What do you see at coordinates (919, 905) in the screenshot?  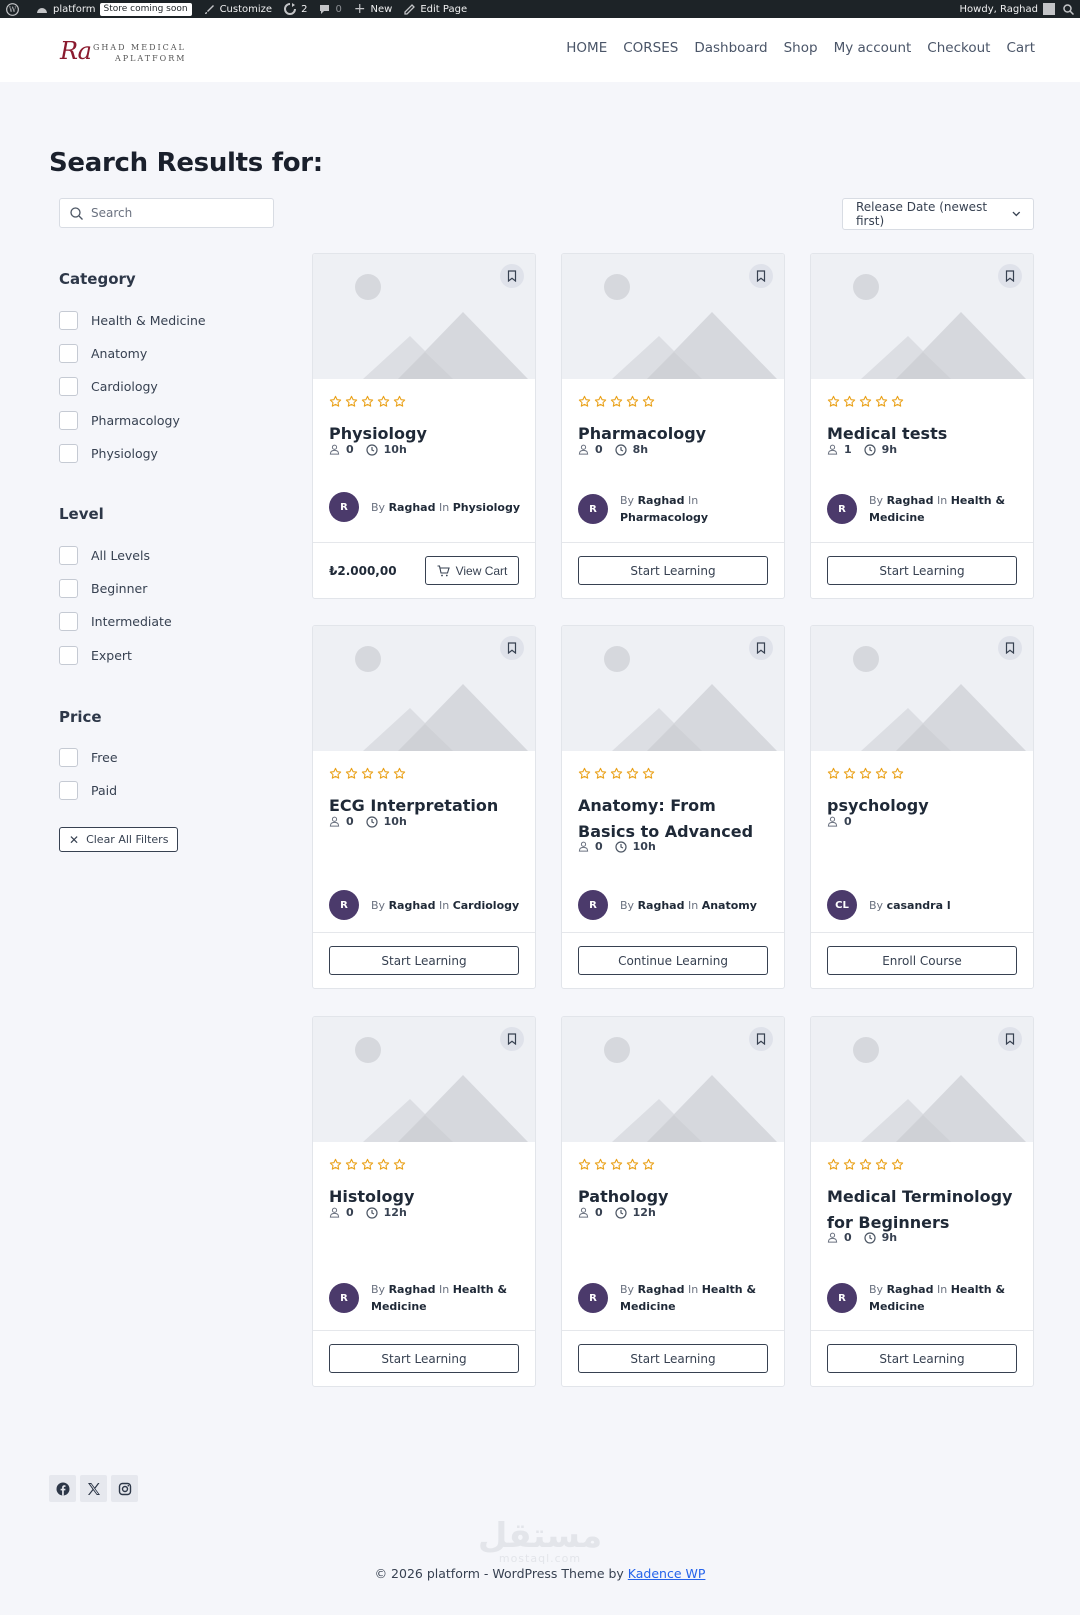 I see `author-name: casandra l` at bounding box center [919, 905].